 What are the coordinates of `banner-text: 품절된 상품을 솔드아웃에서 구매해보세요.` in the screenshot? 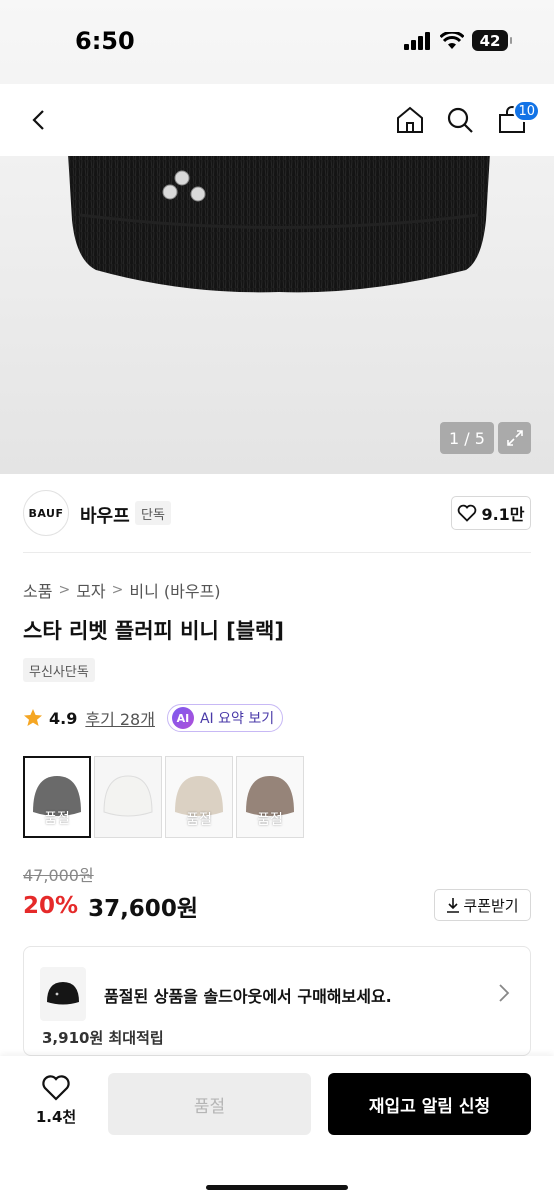 It's located at (248, 996).